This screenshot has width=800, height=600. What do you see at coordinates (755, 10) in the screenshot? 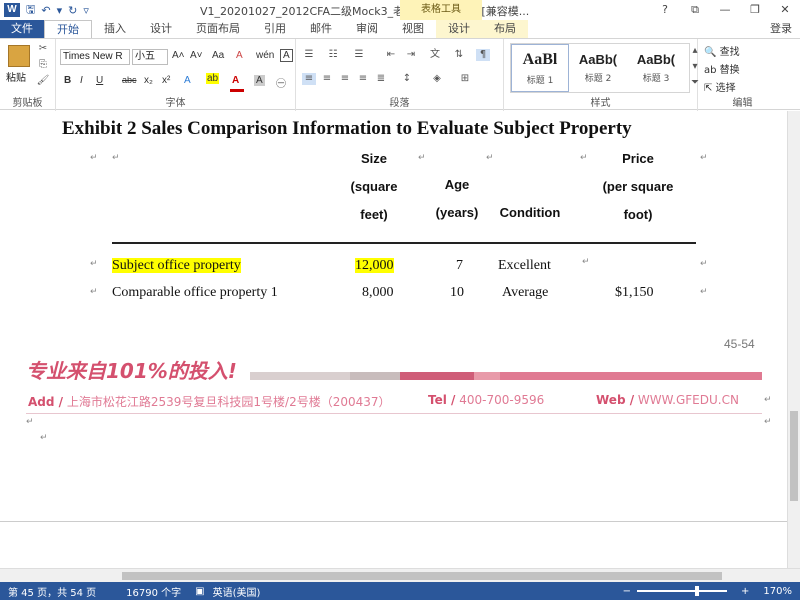
I see `maximize-button: ❐` at bounding box center [755, 10].